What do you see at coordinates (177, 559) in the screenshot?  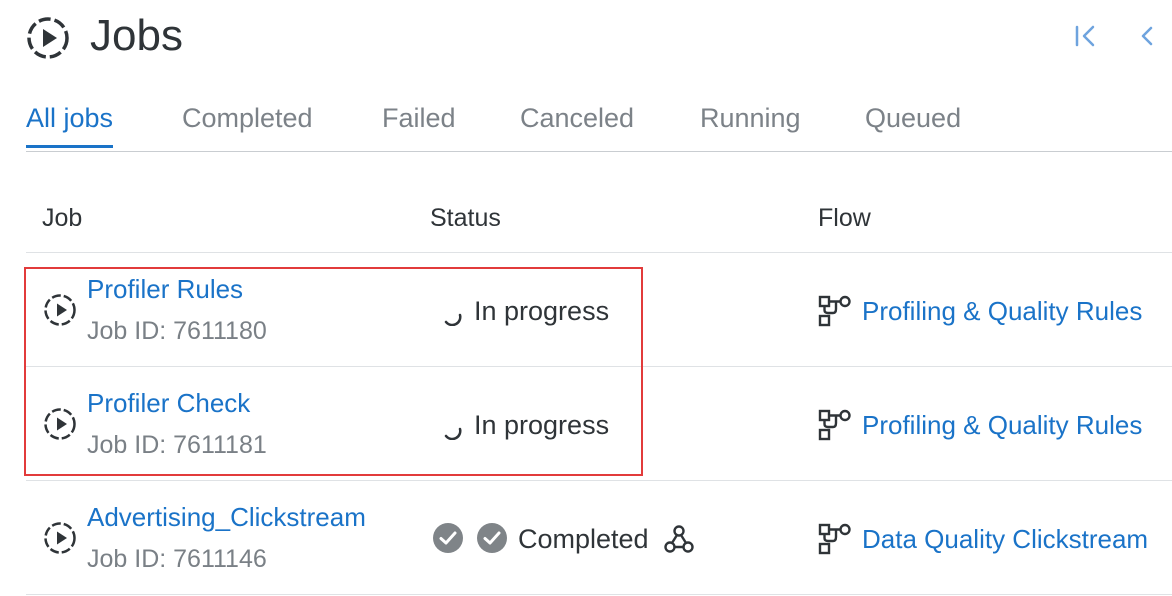 I see `job-id: Job ID: 7611146` at bounding box center [177, 559].